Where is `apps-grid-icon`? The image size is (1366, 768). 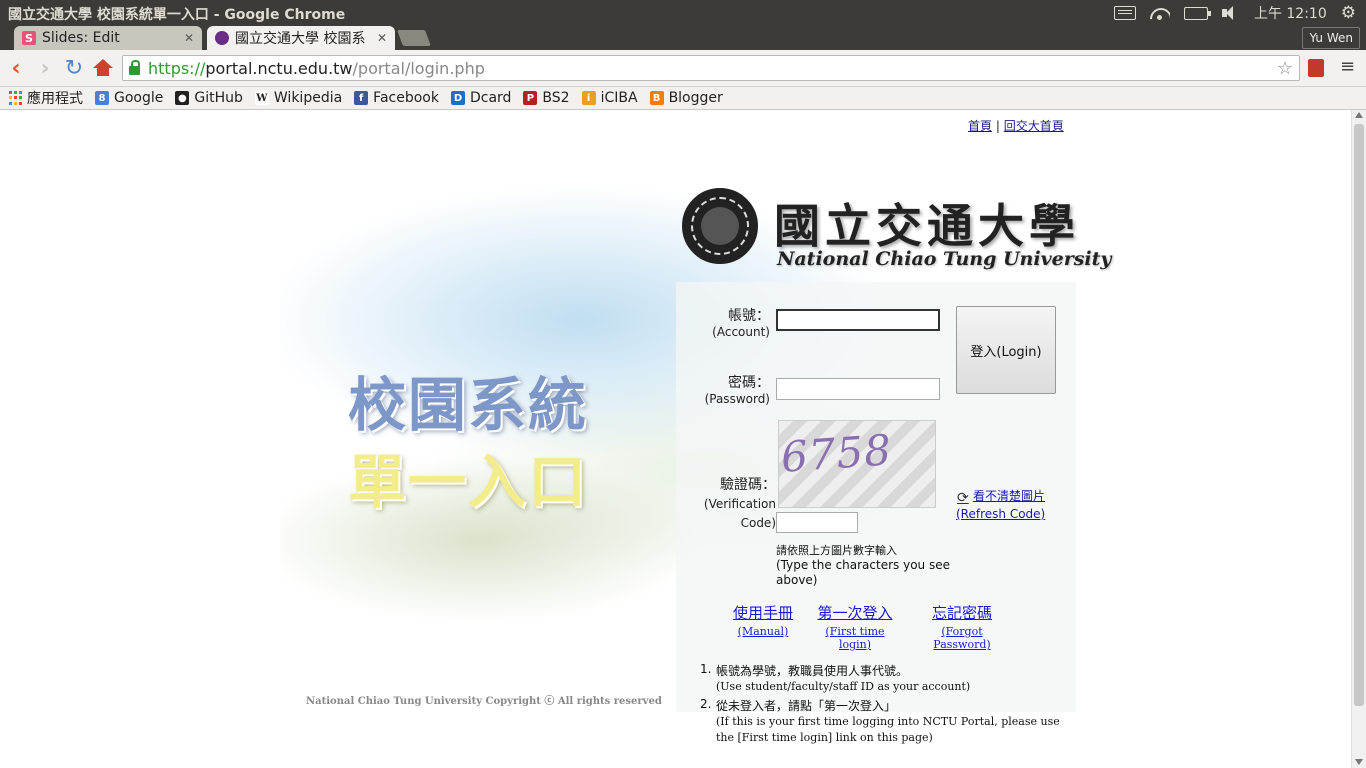 apps-grid-icon is located at coordinates (15, 98).